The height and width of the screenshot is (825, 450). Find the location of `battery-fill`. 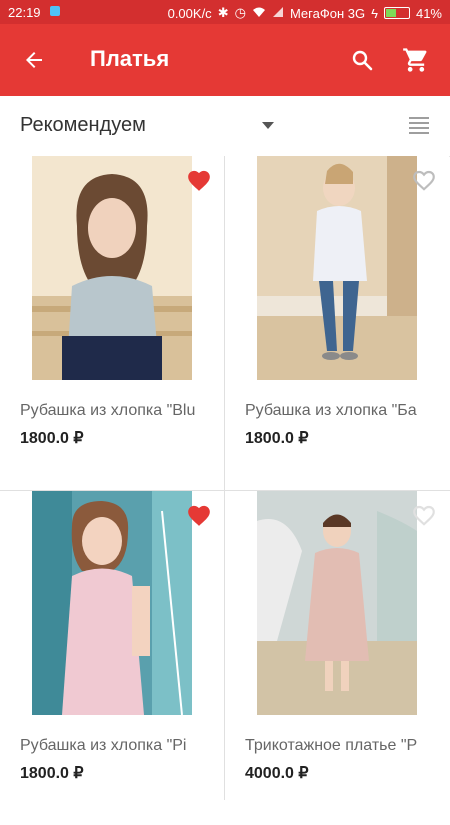

battery-fill is located at coordinates (390, 13).